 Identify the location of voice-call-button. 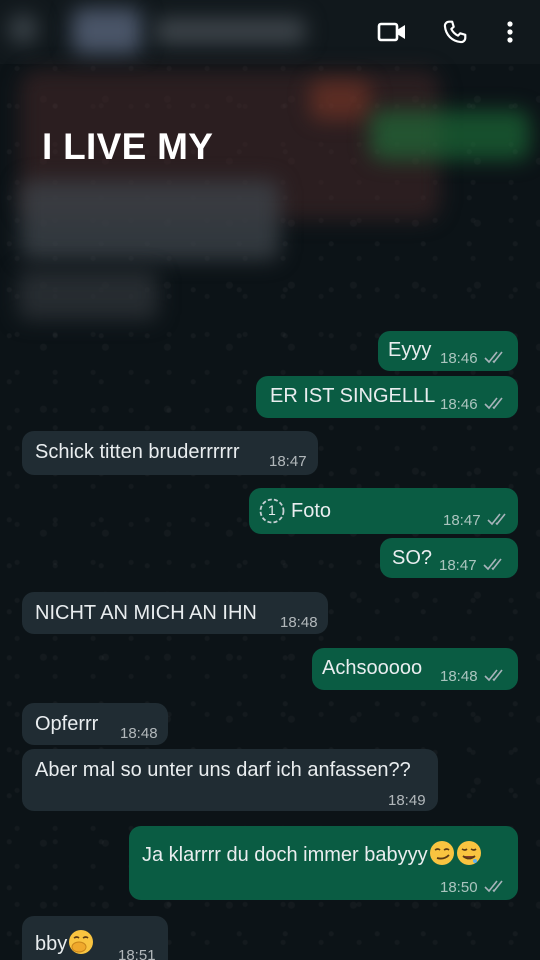
(455, 32).